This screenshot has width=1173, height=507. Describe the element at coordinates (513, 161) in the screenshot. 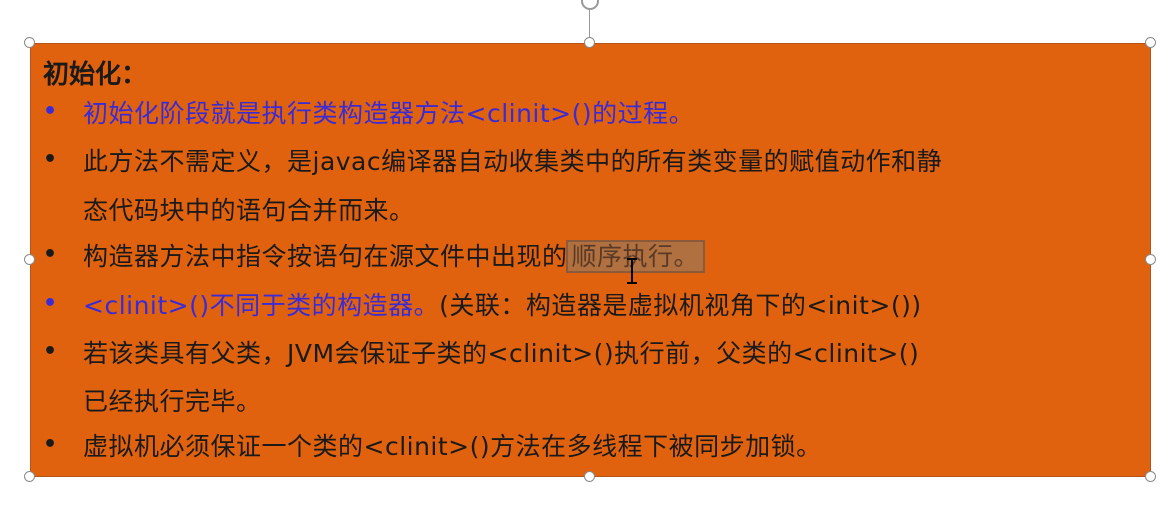

I see `bullet-2-line-1: 此方法不需定义，是javac编译器自动收集类中的所有类变量的赋值动作和静` at that location.